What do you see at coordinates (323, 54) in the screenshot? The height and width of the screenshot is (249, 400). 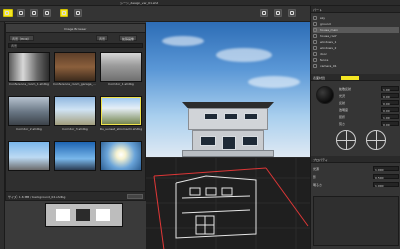 I see `tree-item-label: door` at bounding box center [323, 54].